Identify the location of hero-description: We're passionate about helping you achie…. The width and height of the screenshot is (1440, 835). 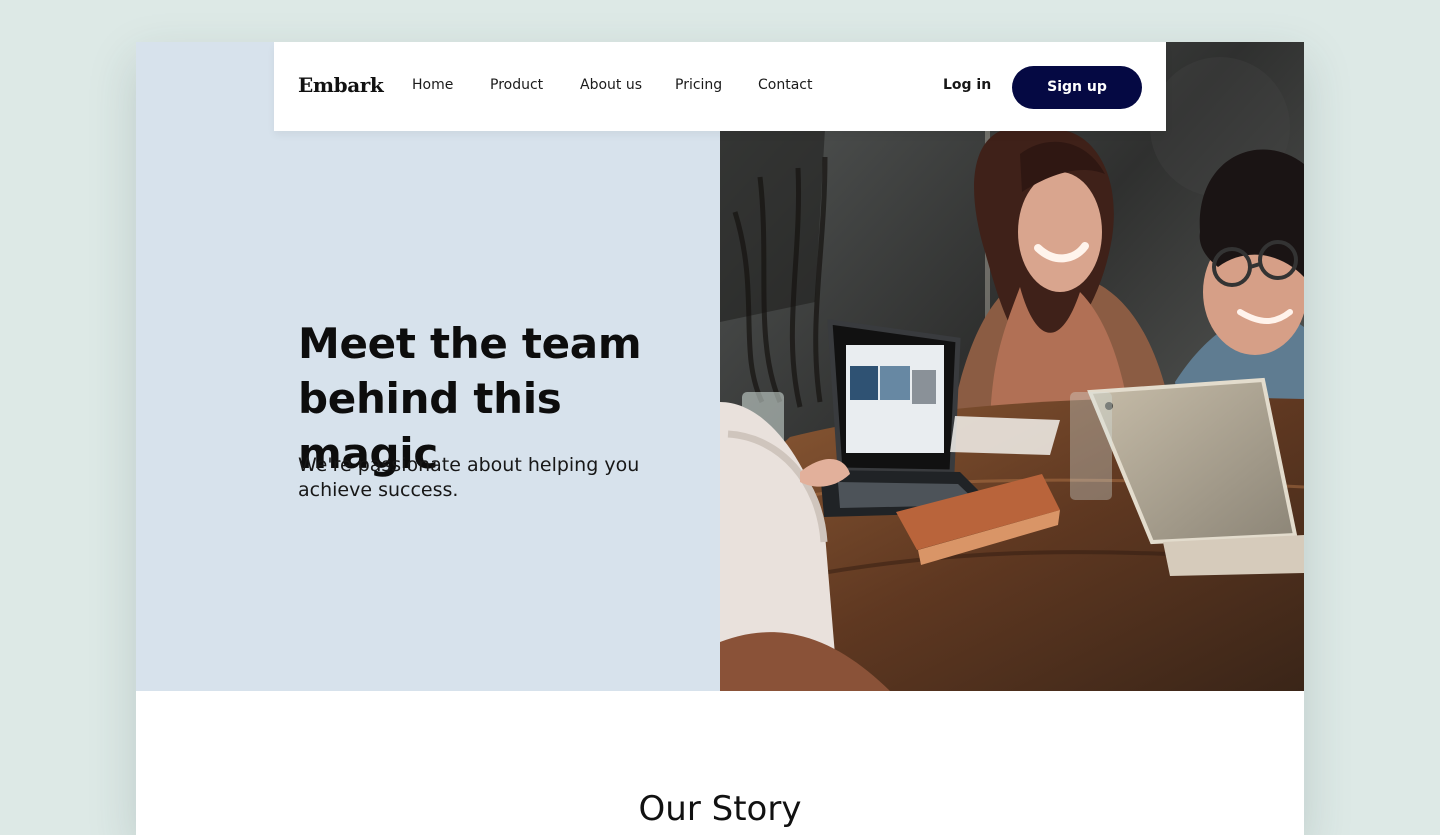
(469, 477).